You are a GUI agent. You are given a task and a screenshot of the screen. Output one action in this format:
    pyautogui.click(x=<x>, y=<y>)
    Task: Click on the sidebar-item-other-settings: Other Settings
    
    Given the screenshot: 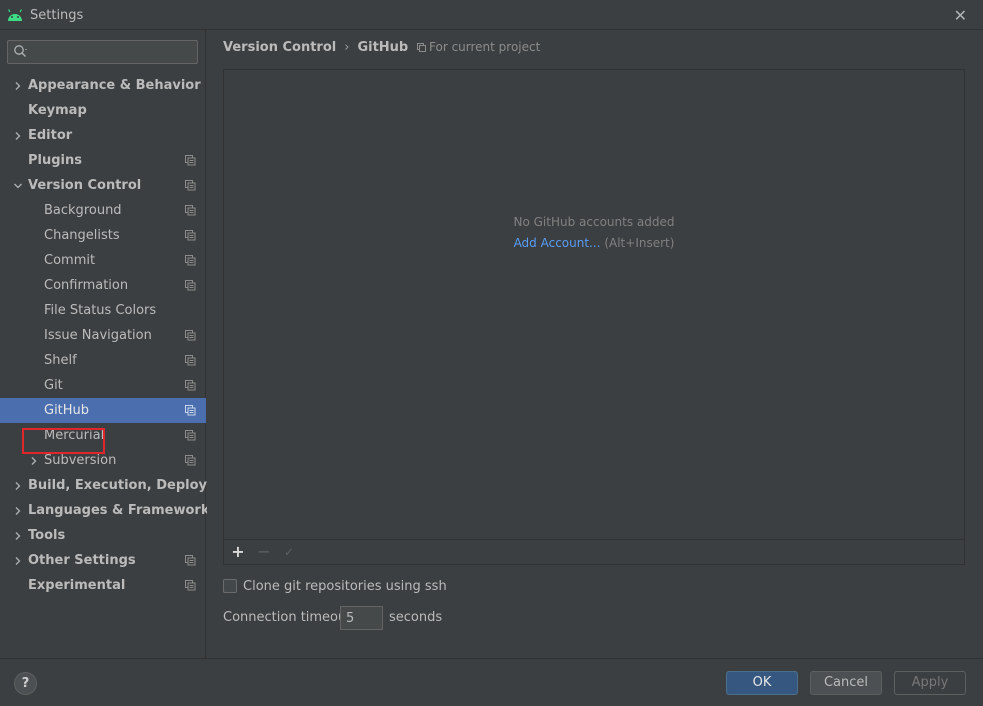 What is the action you would take?
    pyautogui.click(x=103, y=560)
    